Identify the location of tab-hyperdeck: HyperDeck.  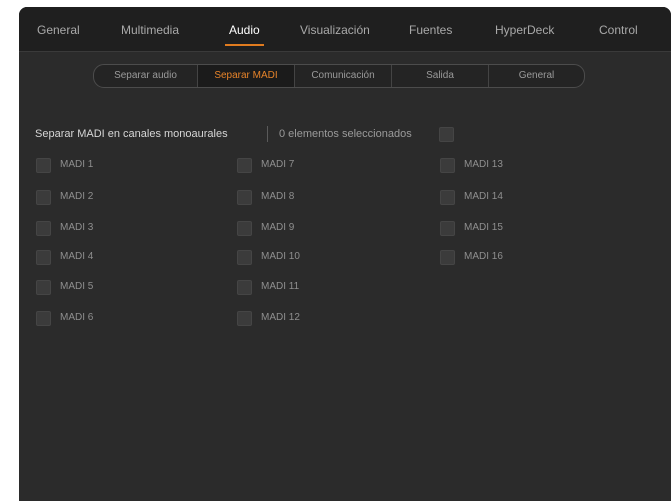
(524, 30).